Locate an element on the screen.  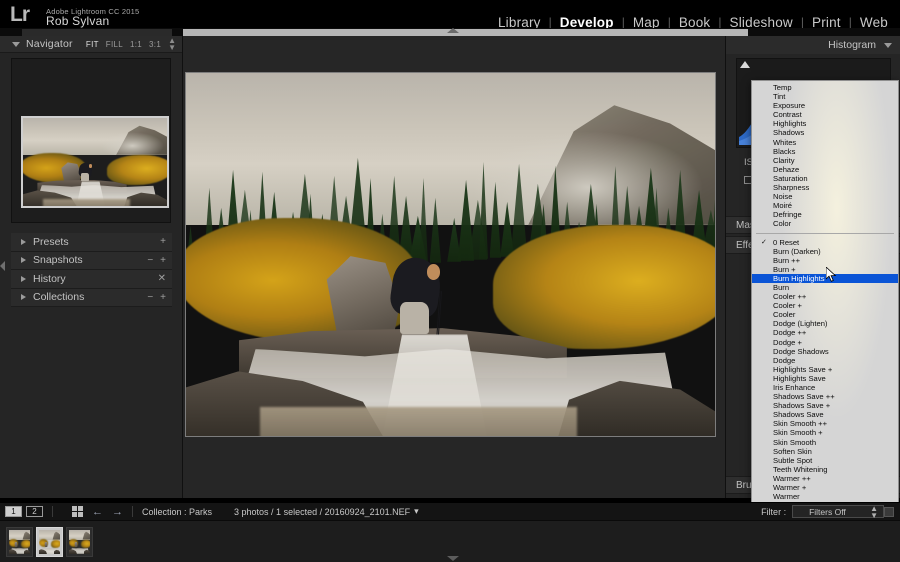
menu-item: Contrast is located at coordinates (825, 114).